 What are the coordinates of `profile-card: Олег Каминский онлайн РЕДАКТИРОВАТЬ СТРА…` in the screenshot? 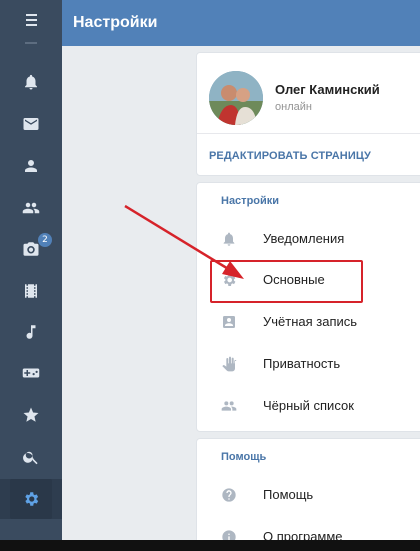 It's located at (308, 114).